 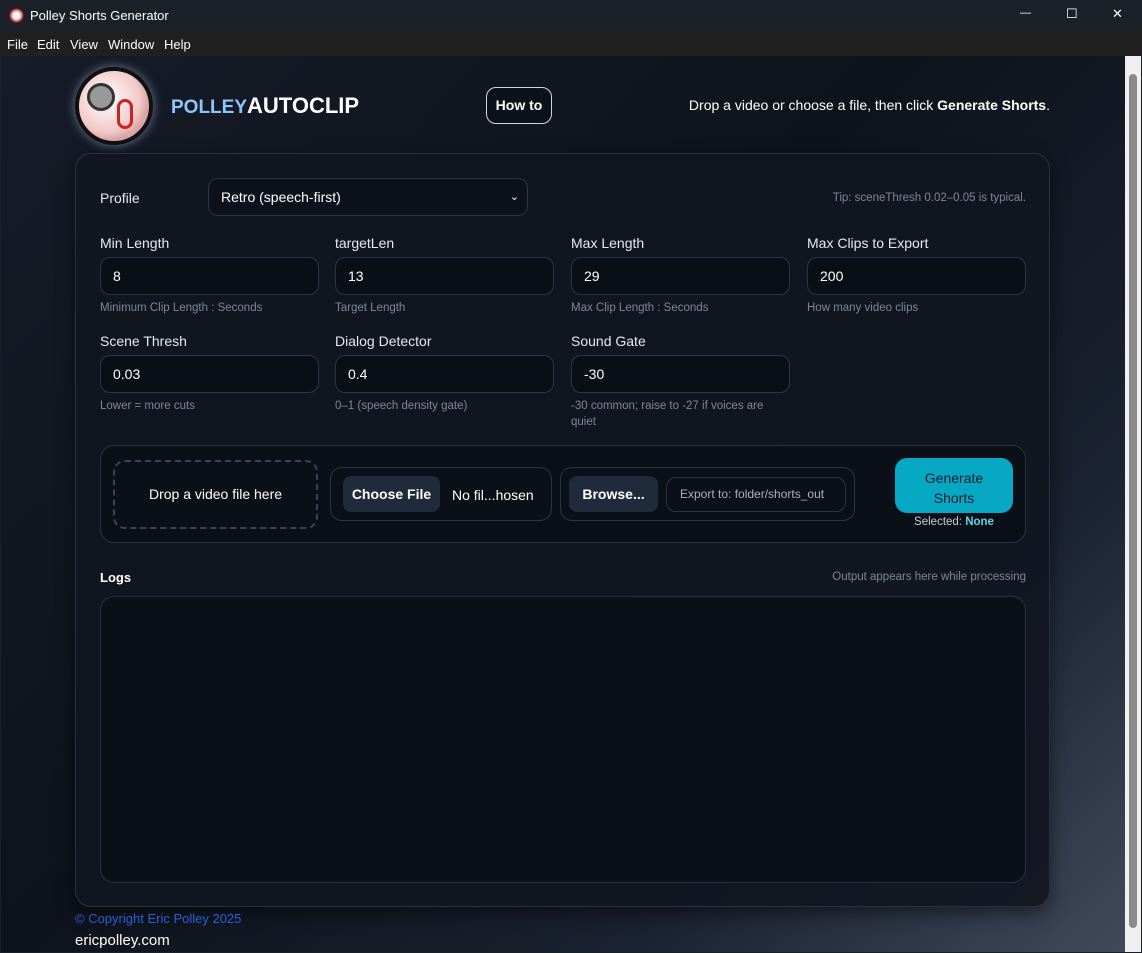 I want to click on max-clips-to-export-label: Max Clips to Export, so click(x=868, y=243).